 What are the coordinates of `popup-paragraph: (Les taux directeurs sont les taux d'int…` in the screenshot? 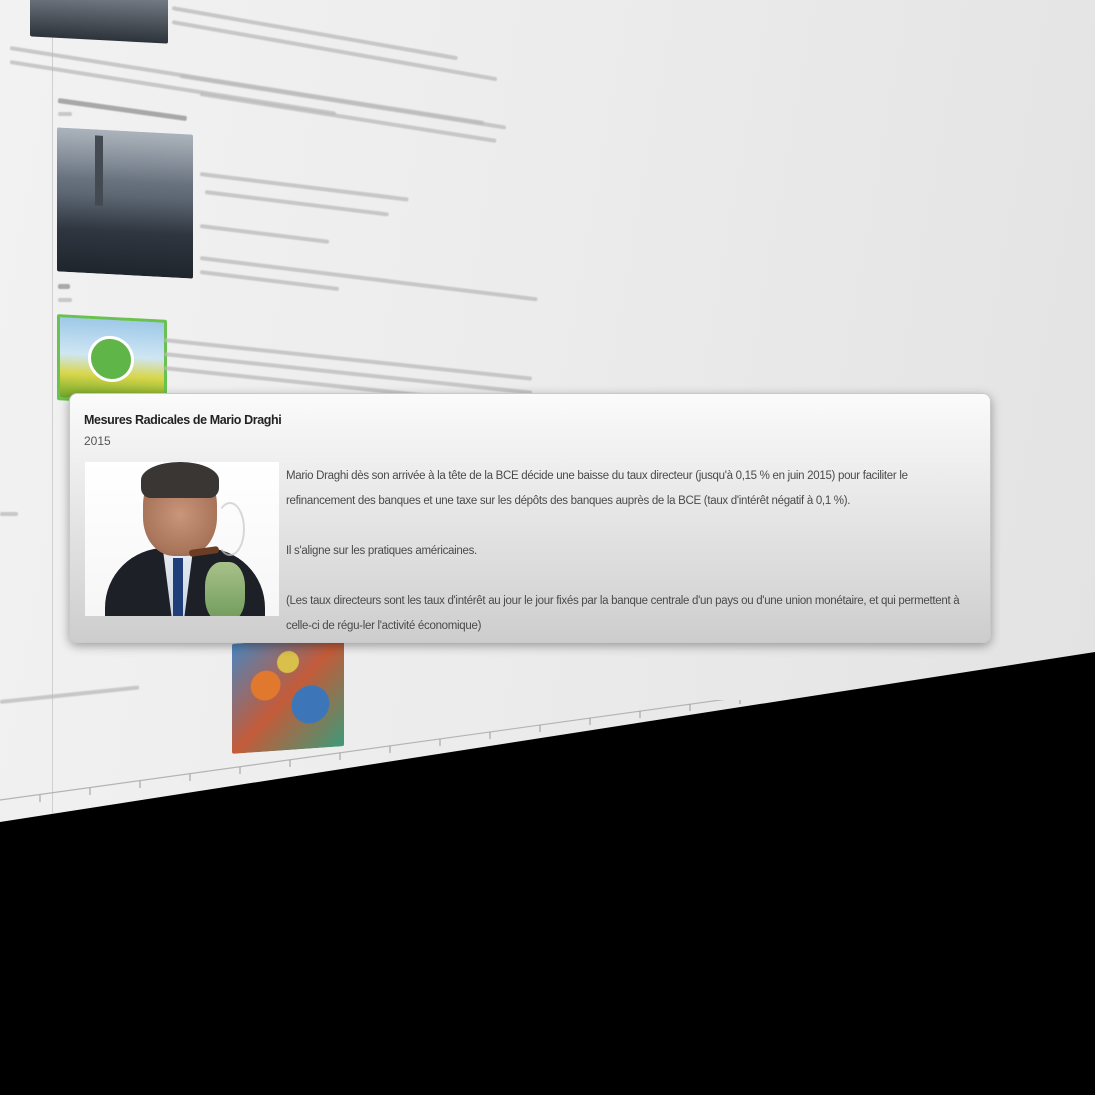 It's located at (623, 613).